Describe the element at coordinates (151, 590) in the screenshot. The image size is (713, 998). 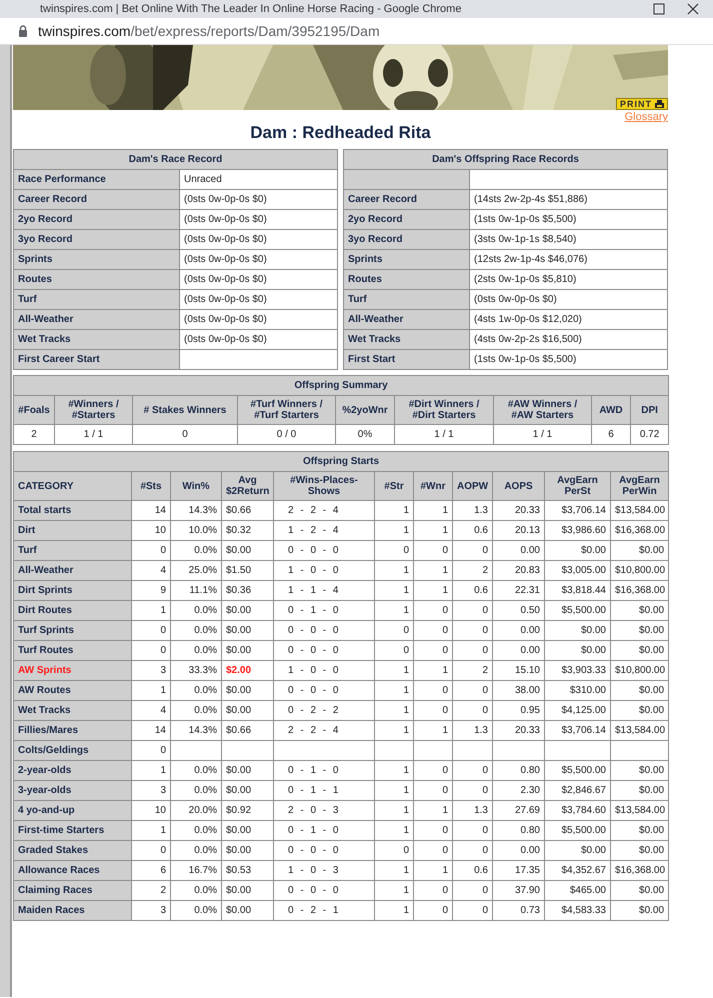
I see `table-cell: 9` at that location.